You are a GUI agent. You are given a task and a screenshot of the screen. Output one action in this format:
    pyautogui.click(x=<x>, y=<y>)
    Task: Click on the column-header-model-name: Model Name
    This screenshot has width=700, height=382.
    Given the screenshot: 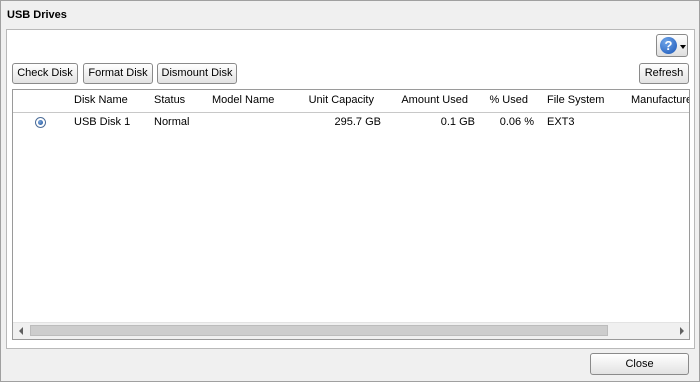 What is the action you would take?
    pyautogui.click(x=252, y=100)
    